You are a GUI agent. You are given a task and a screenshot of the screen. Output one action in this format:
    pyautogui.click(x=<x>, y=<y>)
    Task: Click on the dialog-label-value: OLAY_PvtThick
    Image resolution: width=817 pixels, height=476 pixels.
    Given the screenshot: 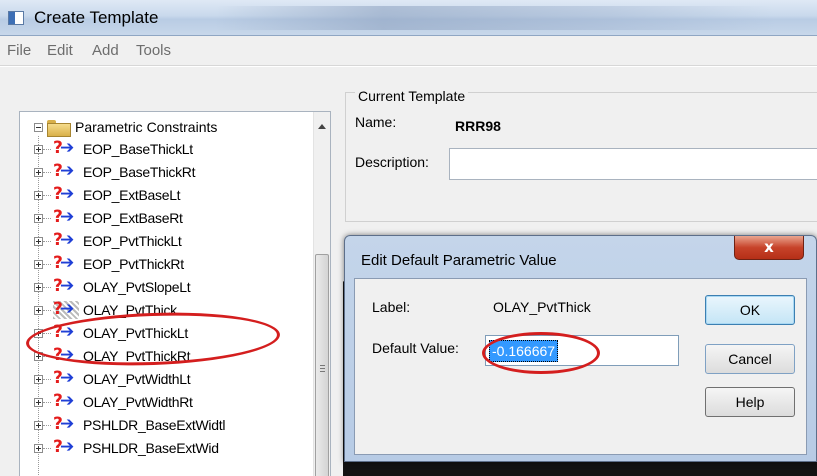 What is the action you would take?
    pyautogui.click(x=542, y=307)
    